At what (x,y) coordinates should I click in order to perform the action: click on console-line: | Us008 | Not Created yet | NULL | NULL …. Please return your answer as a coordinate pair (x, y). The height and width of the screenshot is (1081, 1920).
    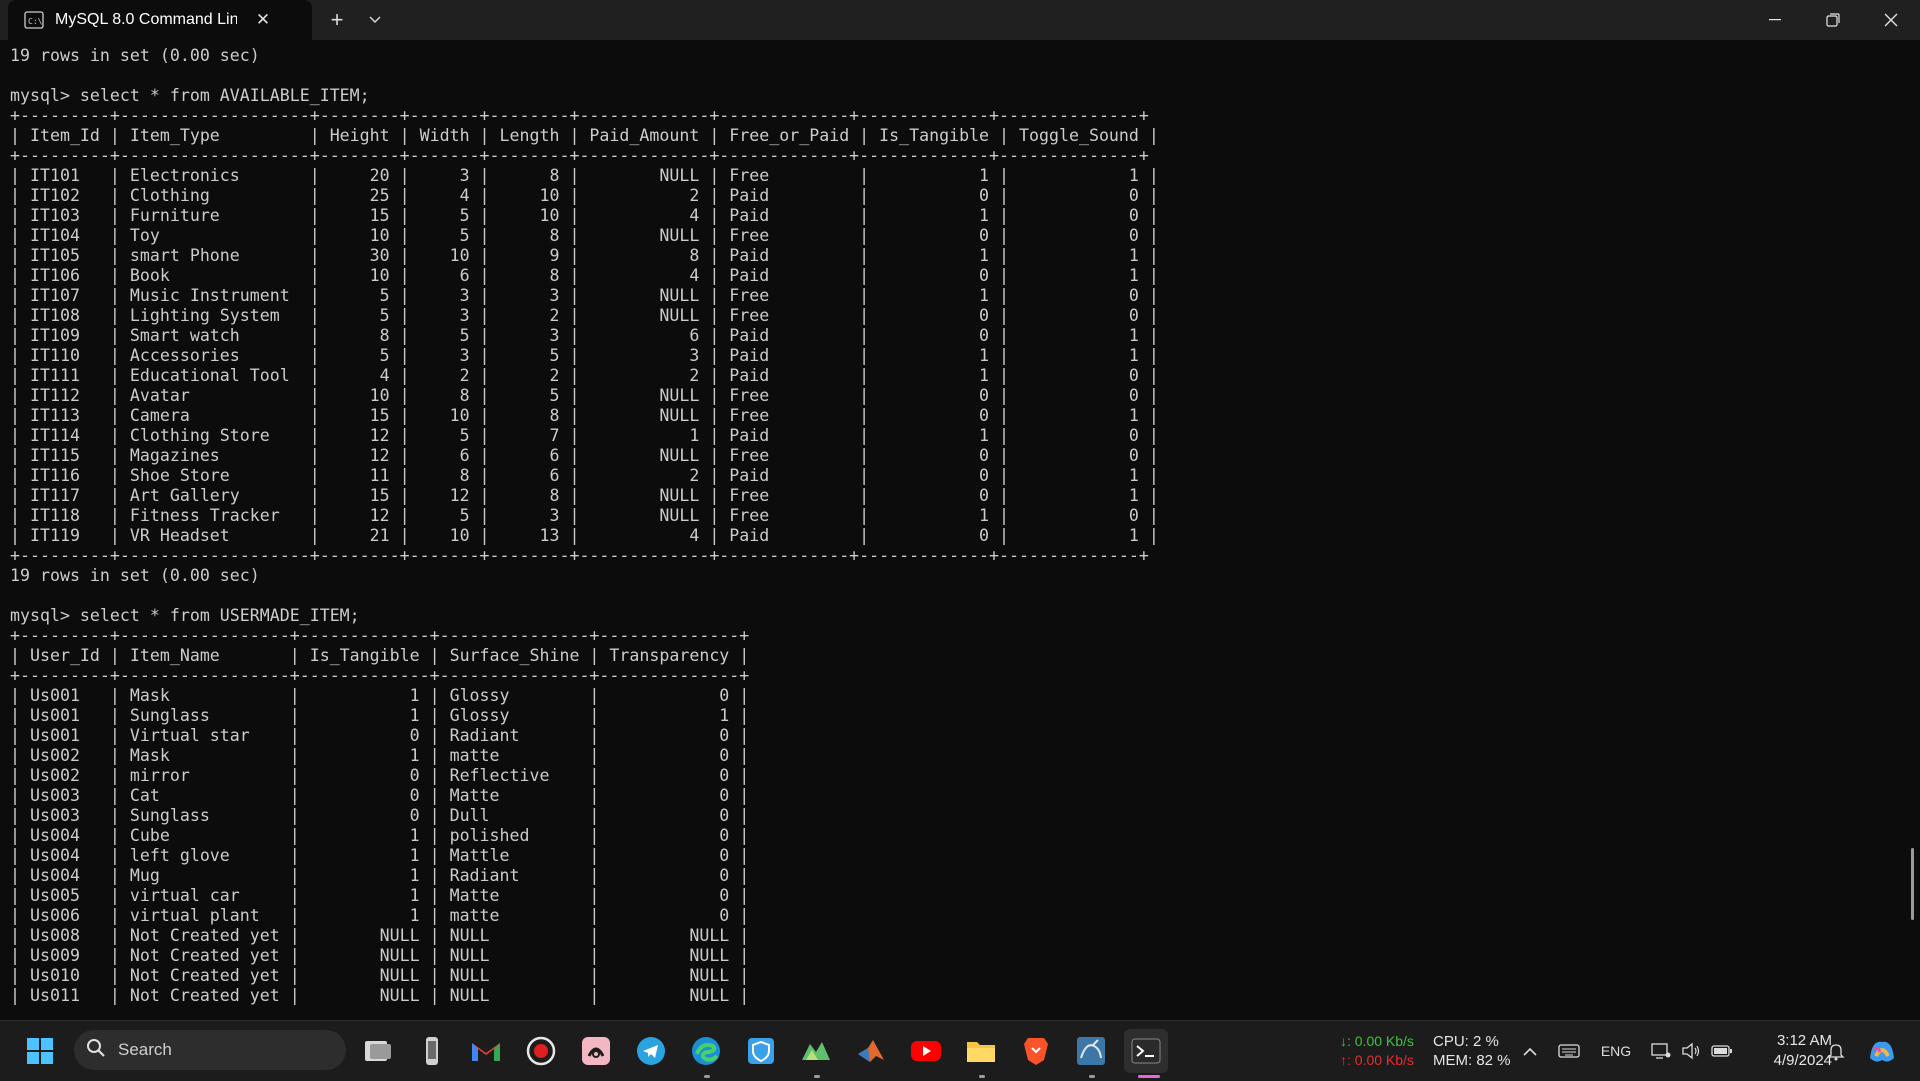
    Looking at the image, I should click on (380, 935).